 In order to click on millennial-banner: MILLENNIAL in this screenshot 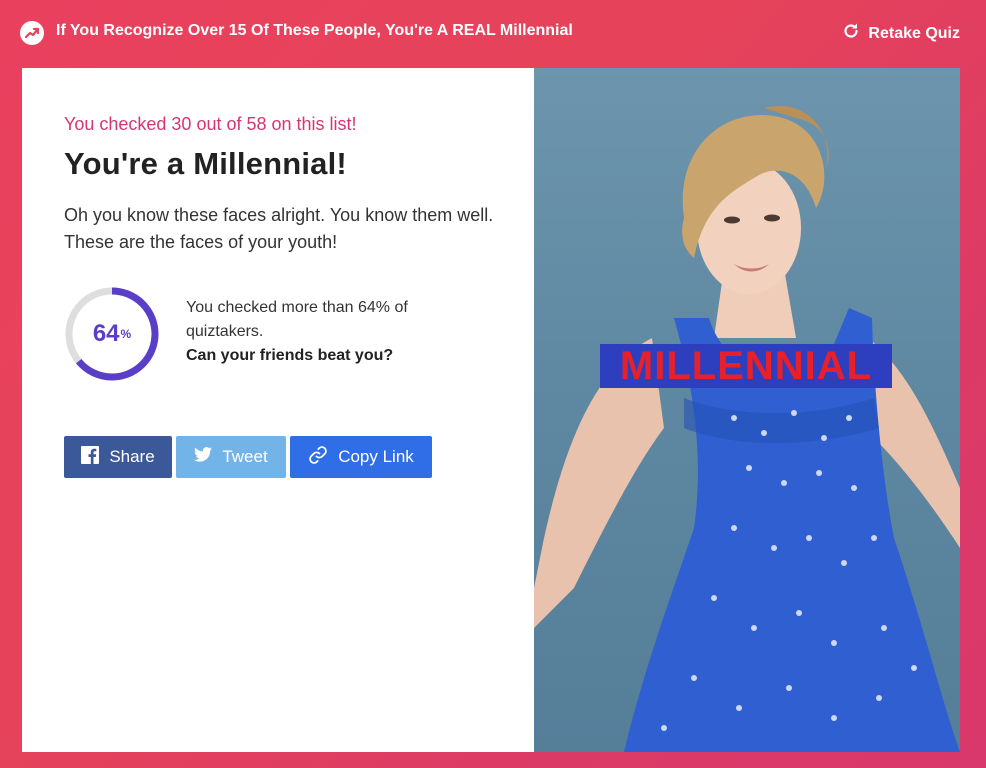, I will do `click(746, 366)`.